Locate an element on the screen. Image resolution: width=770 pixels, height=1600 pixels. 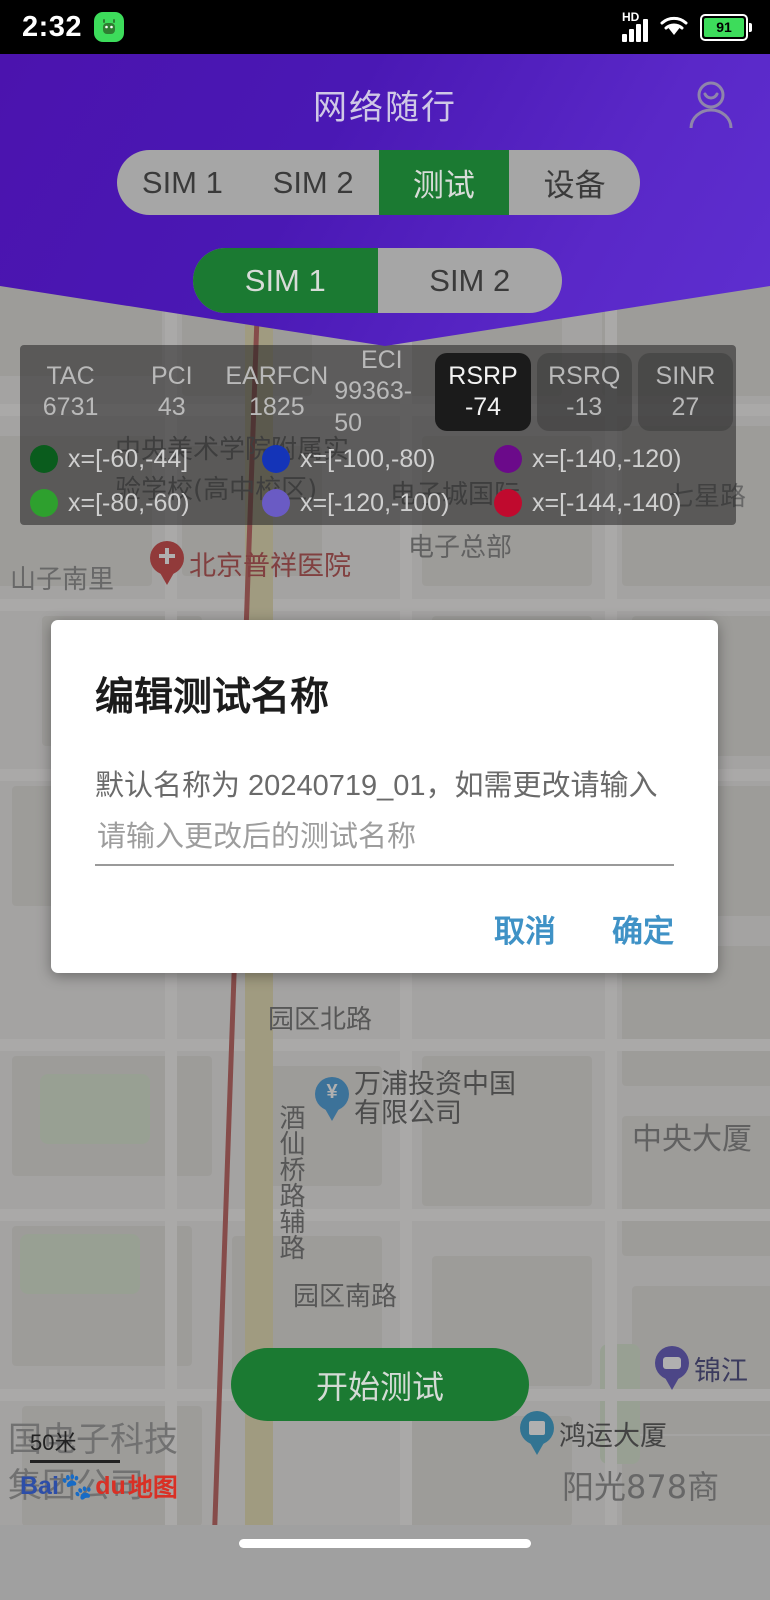
dialog-message: 默认名称为 20240719_01，如需更改请输入 is located at coordinates (376, 786).